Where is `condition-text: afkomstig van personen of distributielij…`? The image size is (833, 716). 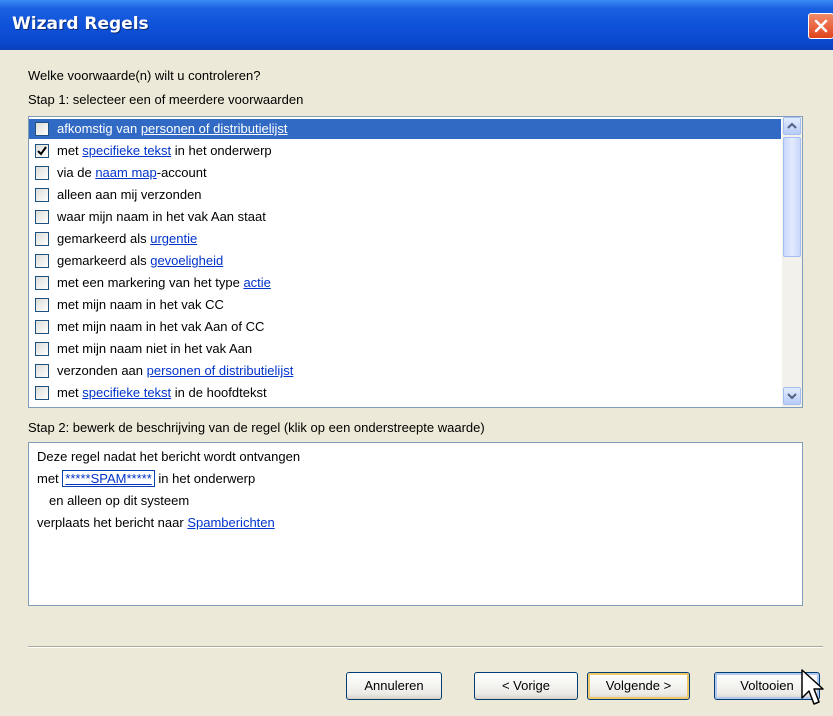 condition-text: afkomstig van personen of distributielij… is located at coordinates (172, 128).